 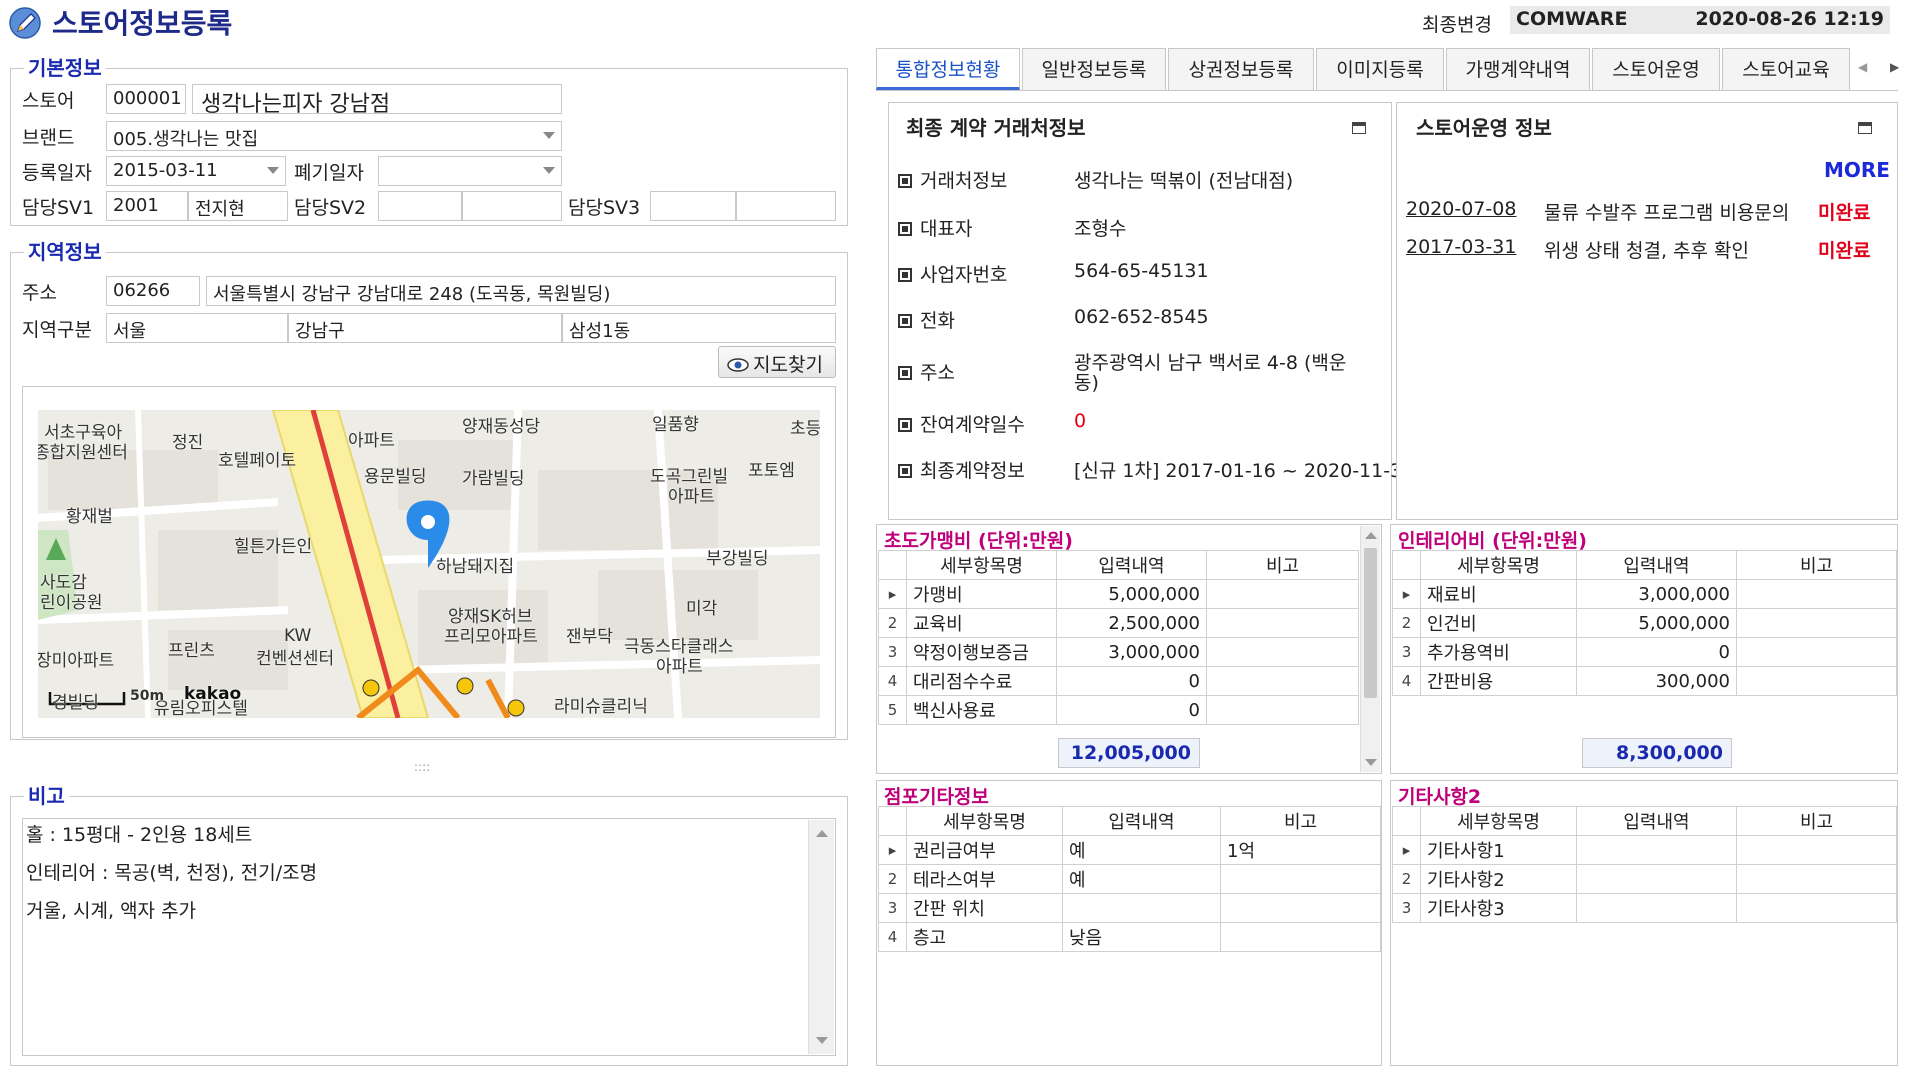 What do you see at coordinates (1461, 247) in the screenshot?
I see `ops-item-date: 2017-03-31` at bounding box center [1461, 247].